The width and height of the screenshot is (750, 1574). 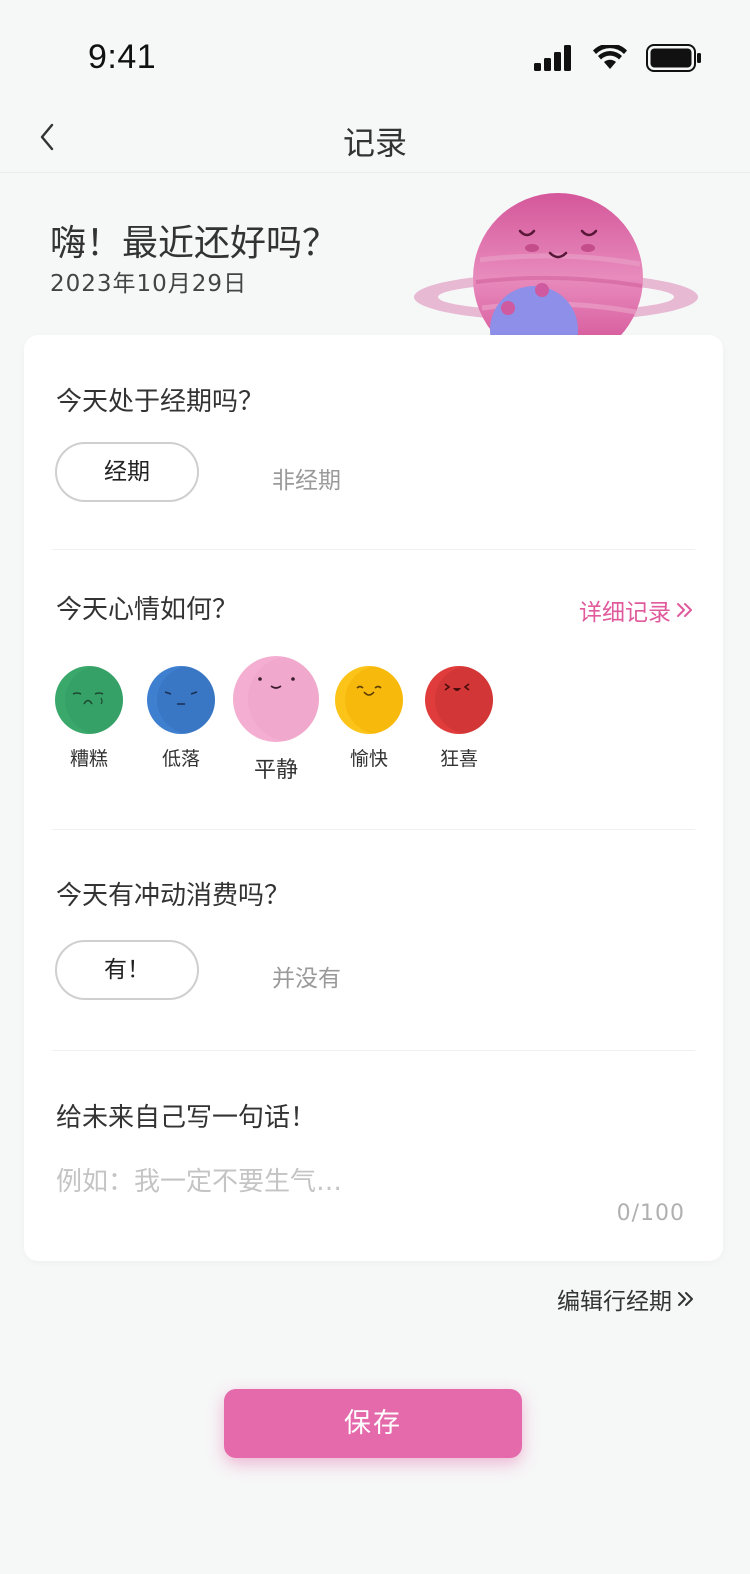 I want to click on mood-label: 低落, so click(x=180, y=759).